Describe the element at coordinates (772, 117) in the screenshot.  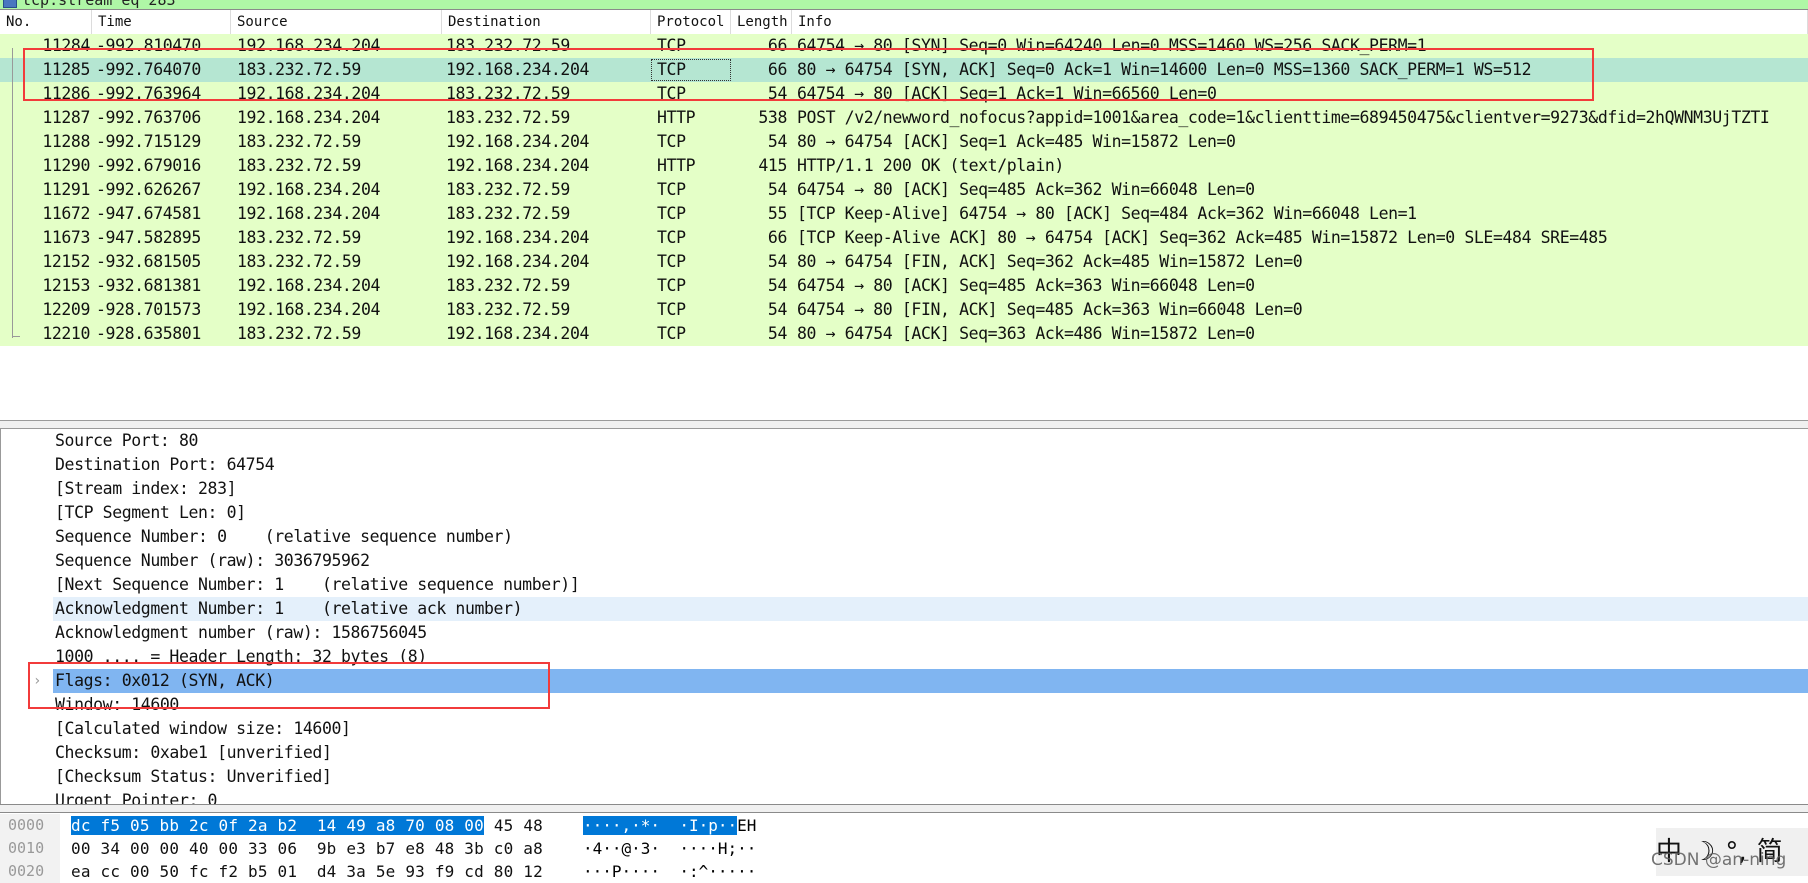
I see `packet-length: 538` at that location.